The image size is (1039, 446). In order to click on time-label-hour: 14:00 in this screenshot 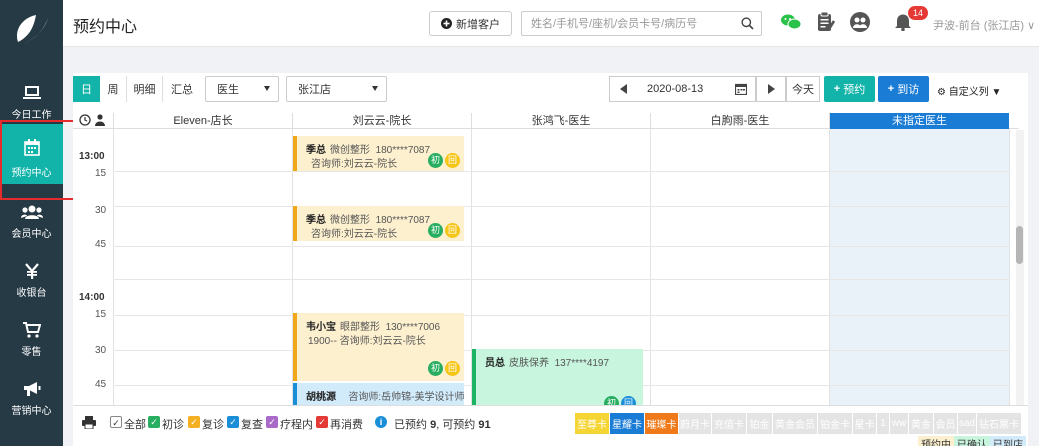, I will do `click(92, 297)`.